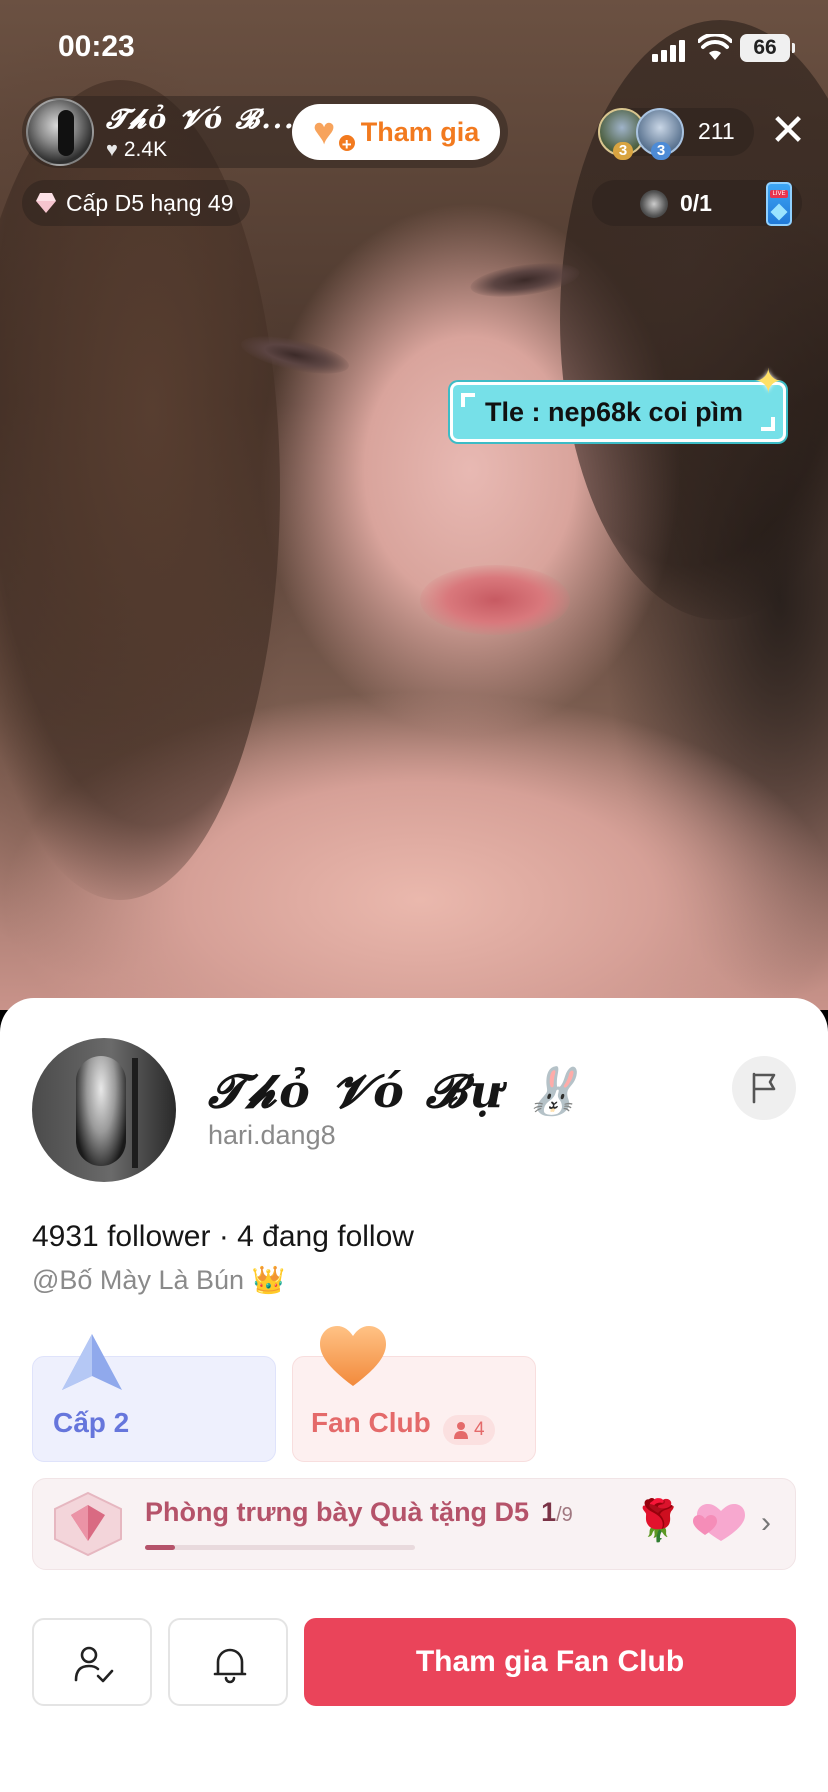  I want to click on join-fan-club-button: Tham gia Fan Club, so click(550, 1662).